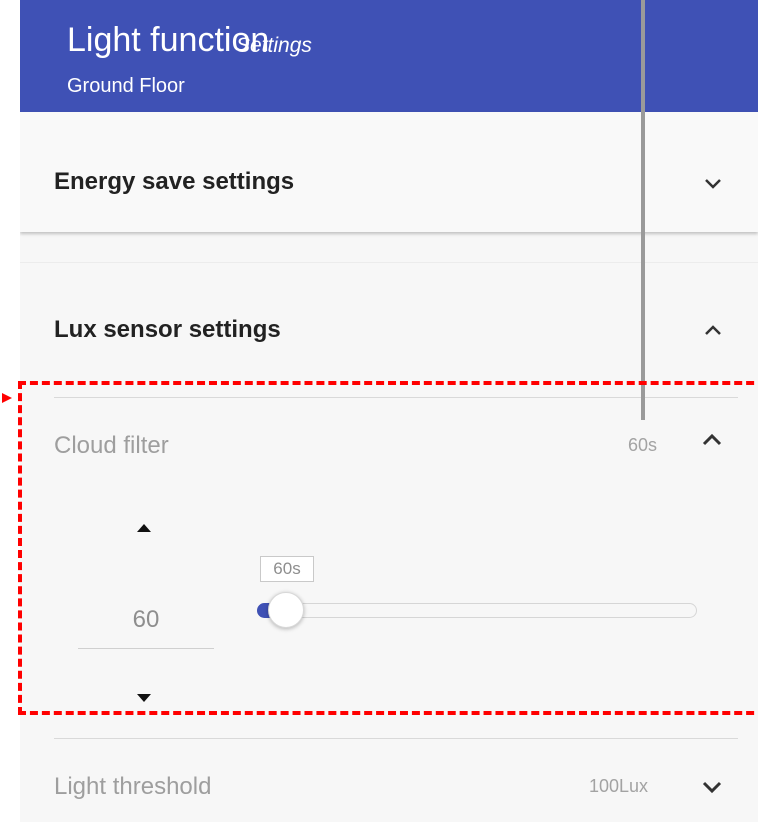  I want to click on chevron-up-icon, so click(713, 330).